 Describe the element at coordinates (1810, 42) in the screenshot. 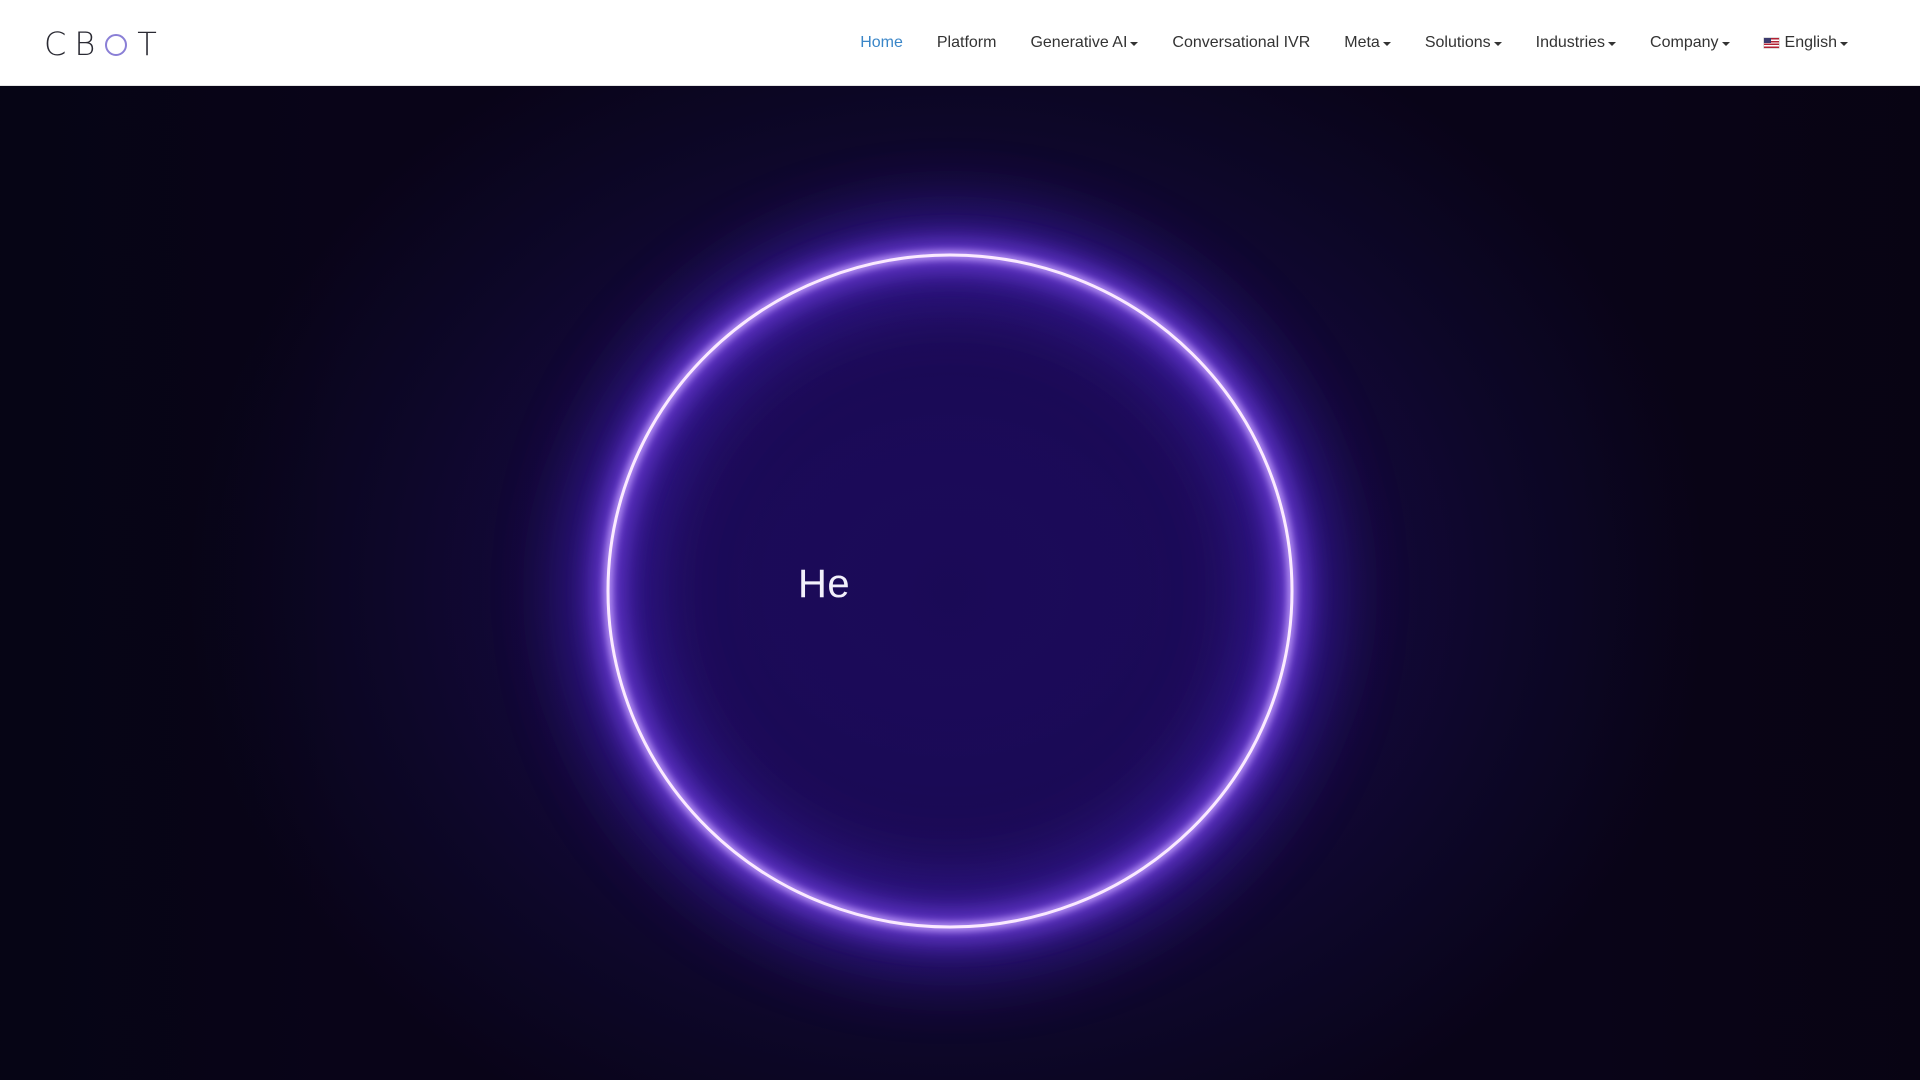

I see `language-label: English` at that location.